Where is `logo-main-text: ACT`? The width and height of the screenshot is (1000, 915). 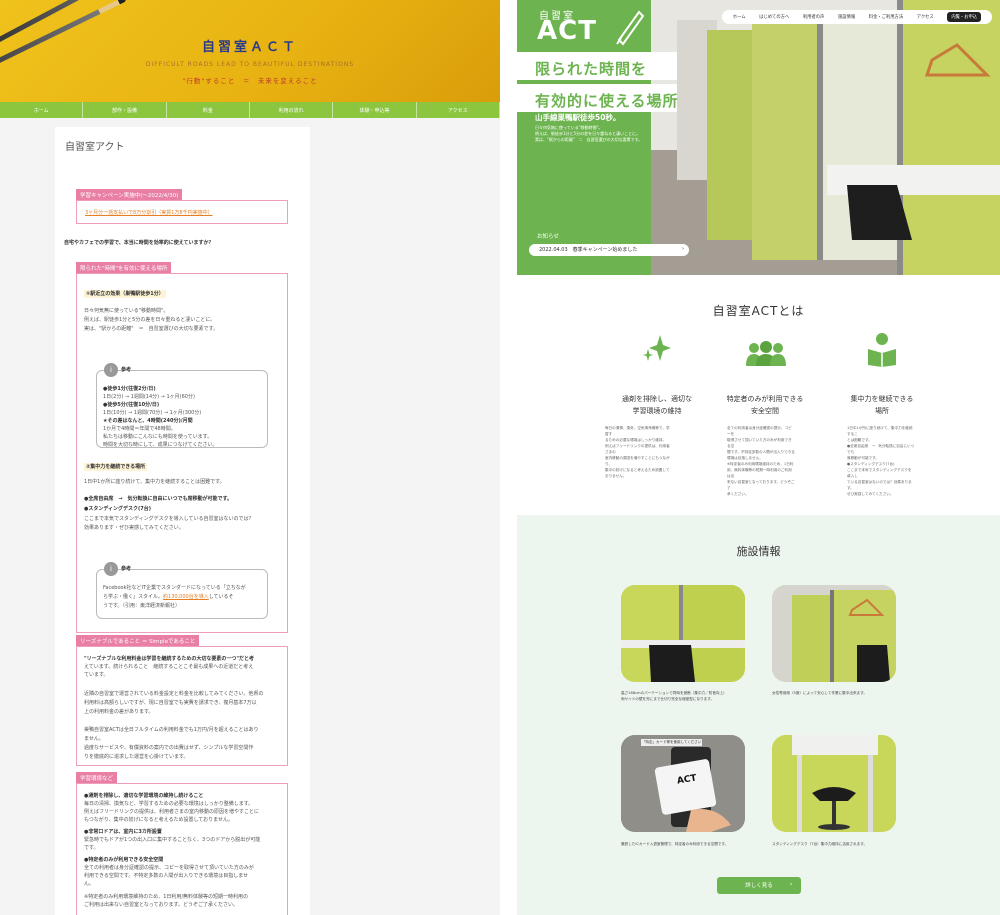 logo-main-text: ACT is located at coordinates (567, 31).